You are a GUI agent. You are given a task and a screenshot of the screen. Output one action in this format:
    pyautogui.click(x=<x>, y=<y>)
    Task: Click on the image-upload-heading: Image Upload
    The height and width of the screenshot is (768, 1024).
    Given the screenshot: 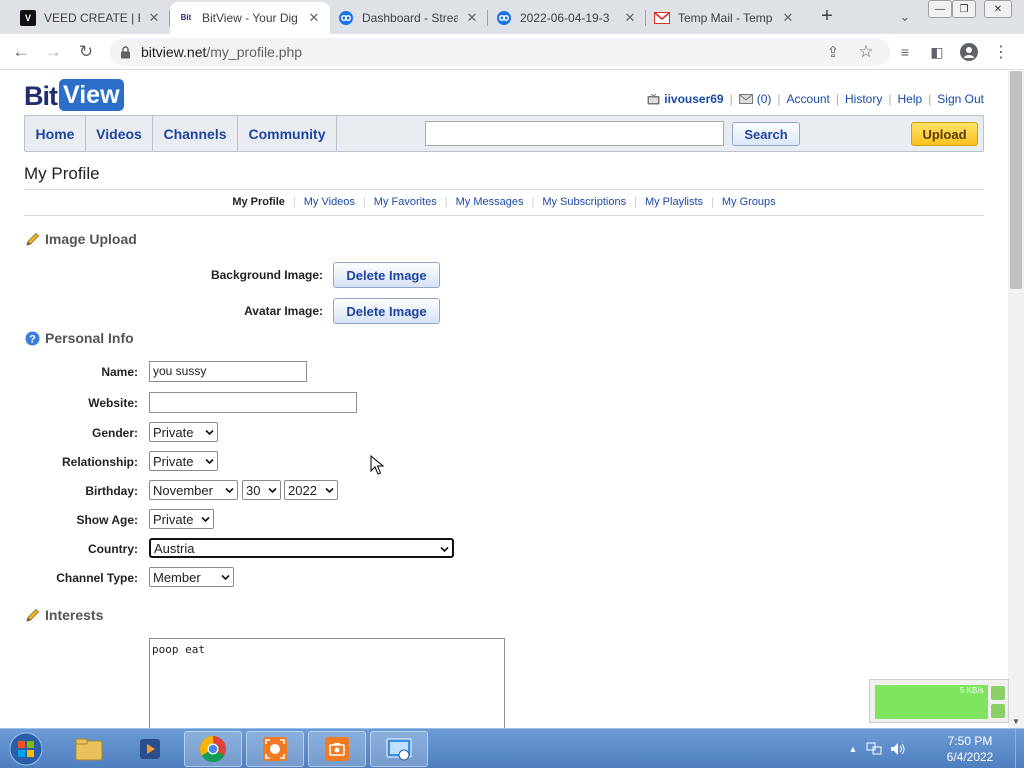 What is the action you would take?
    pyautogui.click(x=80, y=239)
    